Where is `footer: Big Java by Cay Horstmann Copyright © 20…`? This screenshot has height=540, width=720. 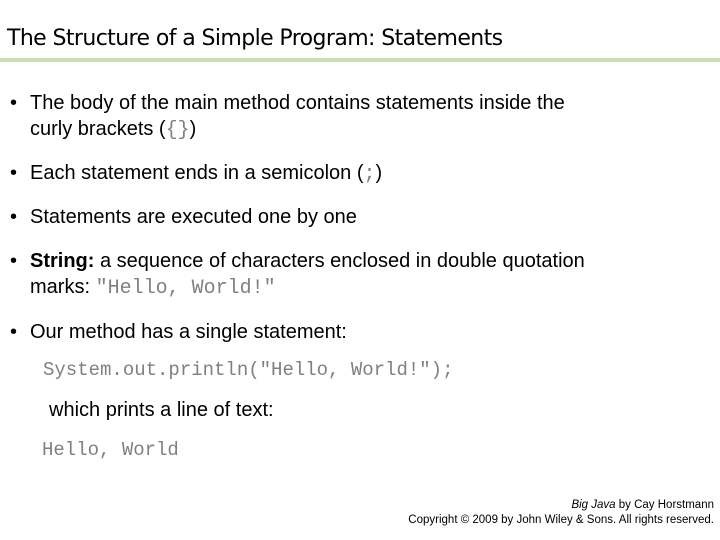
footer: Big Java by Cay Horstmann Copyright © 20… is located at coordinates (561, 513).